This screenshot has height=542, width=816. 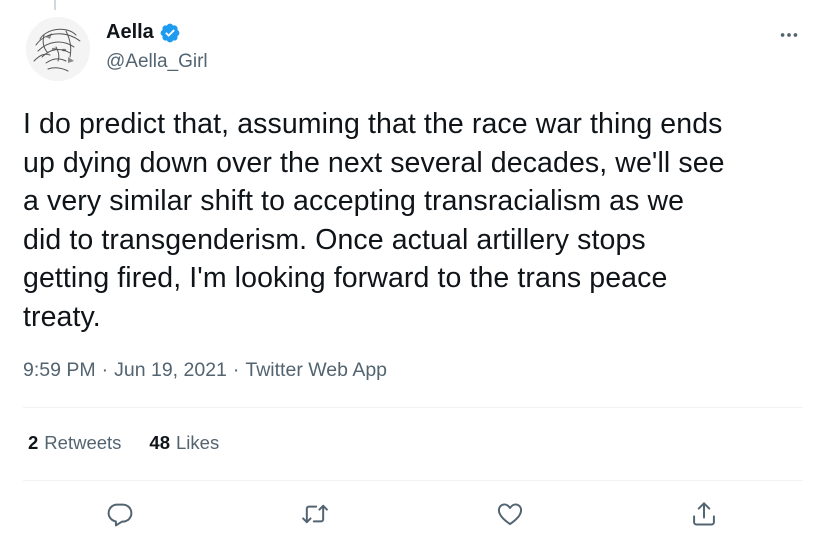 I want to click on retweet-button, so click(x=315, y=514).